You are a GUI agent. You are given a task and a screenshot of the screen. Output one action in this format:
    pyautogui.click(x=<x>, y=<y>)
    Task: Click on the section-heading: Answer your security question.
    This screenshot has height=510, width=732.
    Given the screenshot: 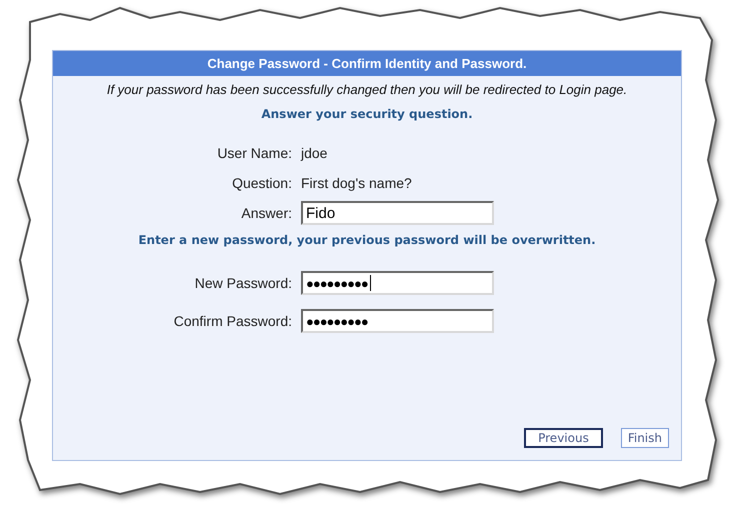 What is the action you would take?
    pyautogui.click(x=367, y=114)
    